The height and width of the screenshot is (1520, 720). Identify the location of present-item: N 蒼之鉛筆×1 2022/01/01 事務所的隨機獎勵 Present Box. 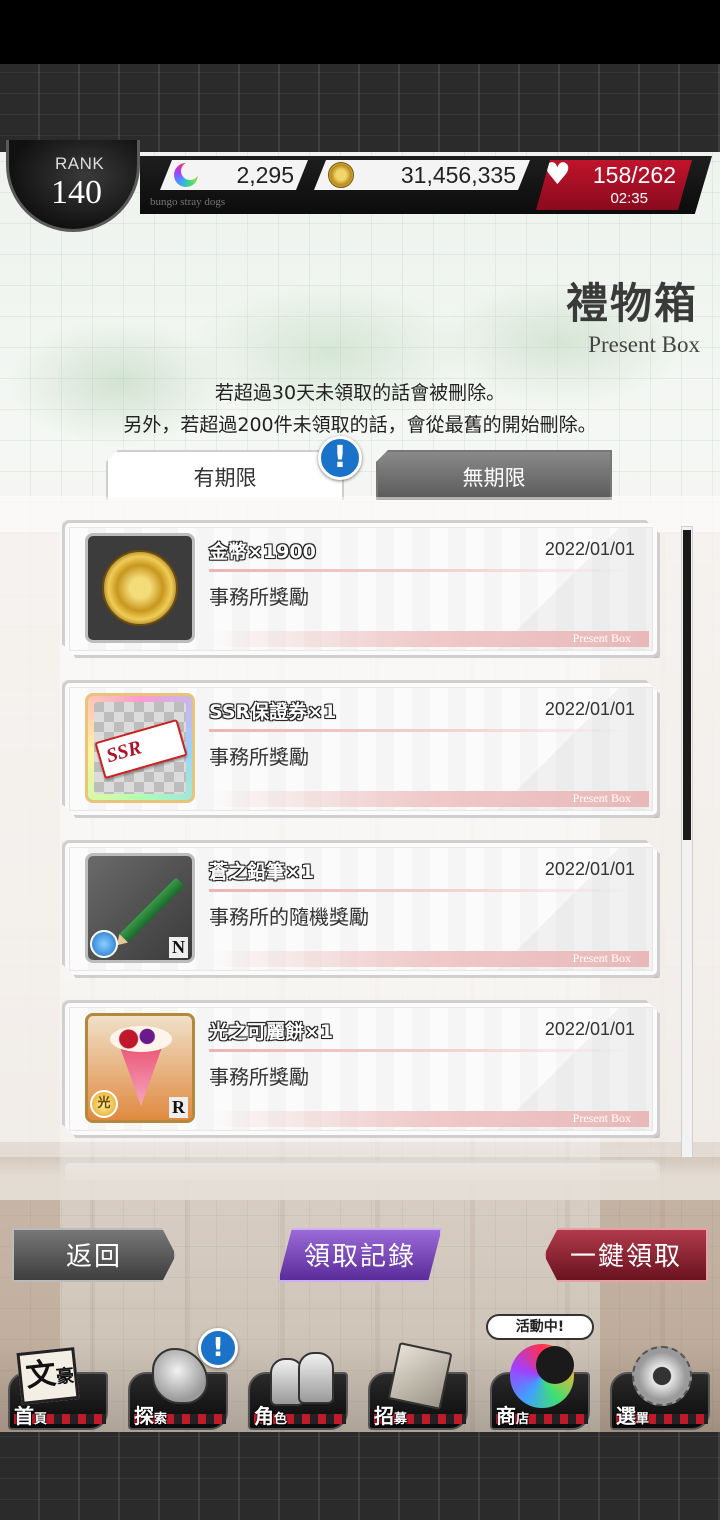
(361, 909).